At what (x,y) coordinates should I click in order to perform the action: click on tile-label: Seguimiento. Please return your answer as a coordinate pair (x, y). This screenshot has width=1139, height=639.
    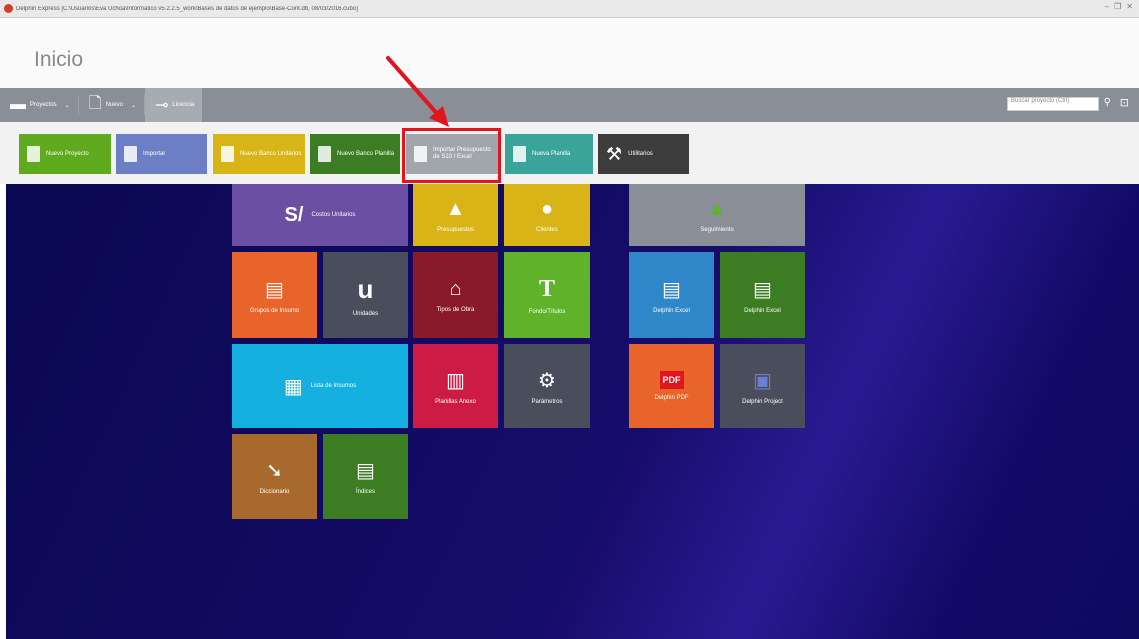
    Looking at the image, I should click on (717, 229).